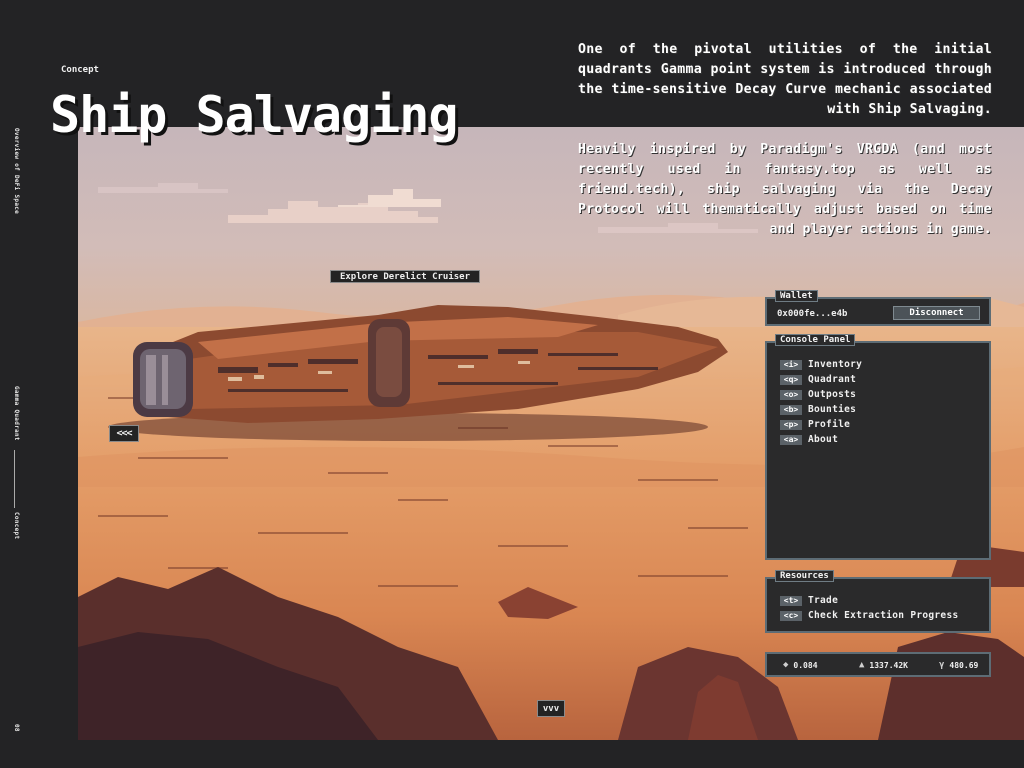  What do you see at coordinates (254, 115) in the screenshot?
I see `page-title: Ship Salvaging` at bounding box center [254, 115].